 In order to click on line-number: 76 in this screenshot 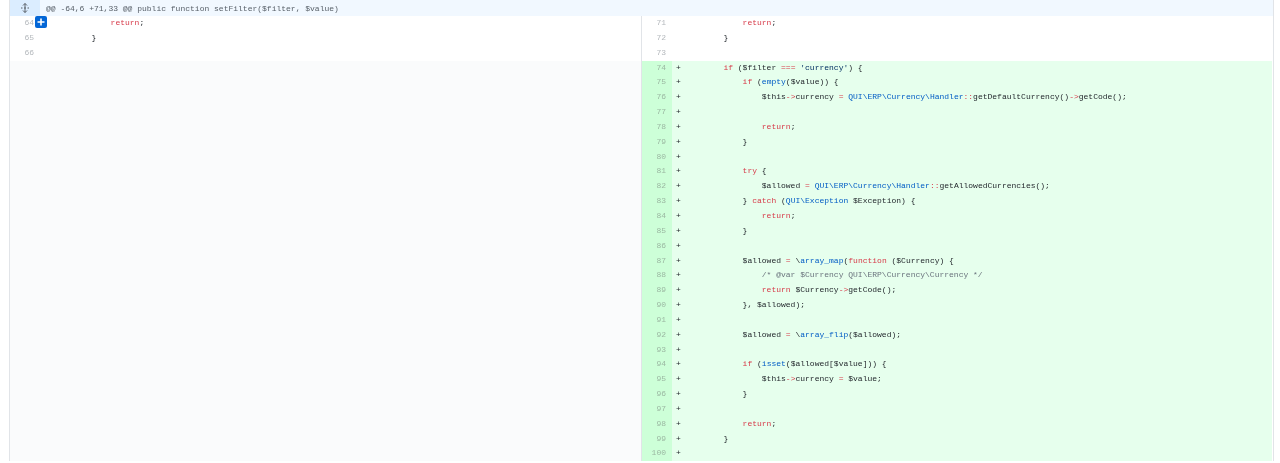, I will do `click(657, 98)`.